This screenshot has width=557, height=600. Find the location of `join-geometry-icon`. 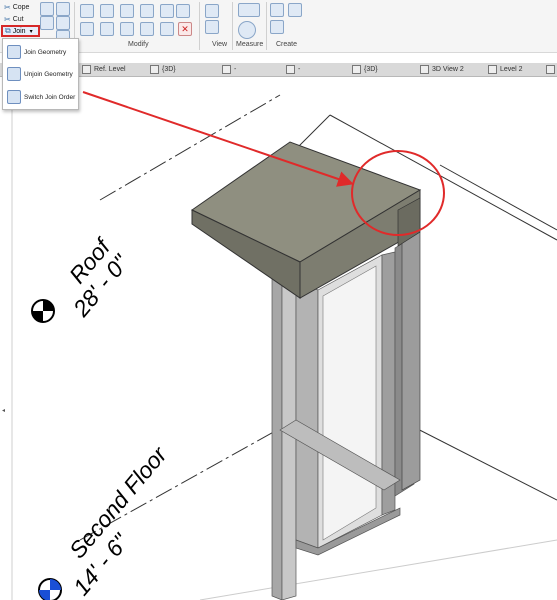

join-geometry-icon is located at coordinates (14, 52).